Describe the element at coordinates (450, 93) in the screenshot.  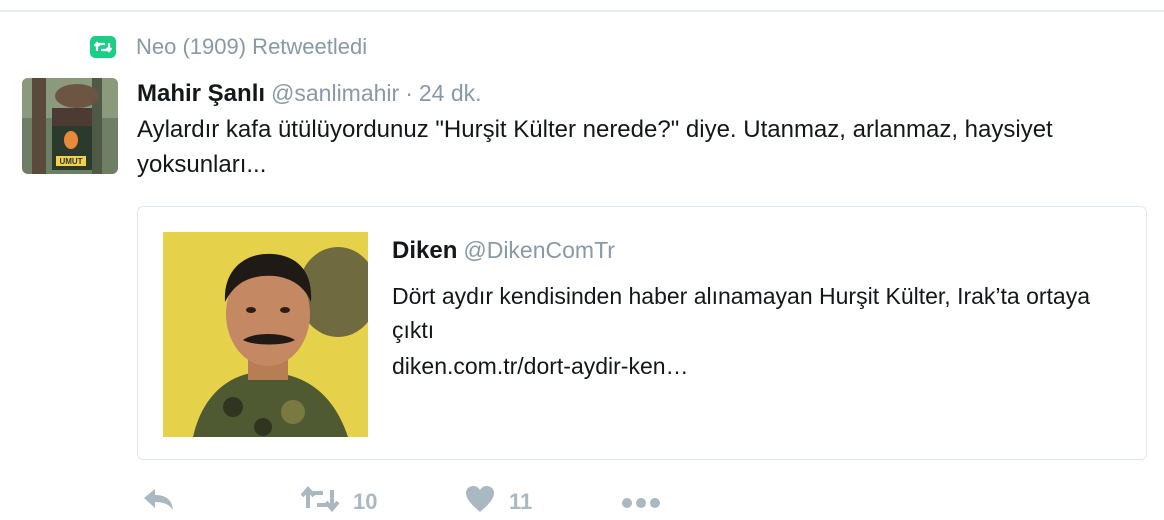
I see `timestamp: 24 dk.` at that location.